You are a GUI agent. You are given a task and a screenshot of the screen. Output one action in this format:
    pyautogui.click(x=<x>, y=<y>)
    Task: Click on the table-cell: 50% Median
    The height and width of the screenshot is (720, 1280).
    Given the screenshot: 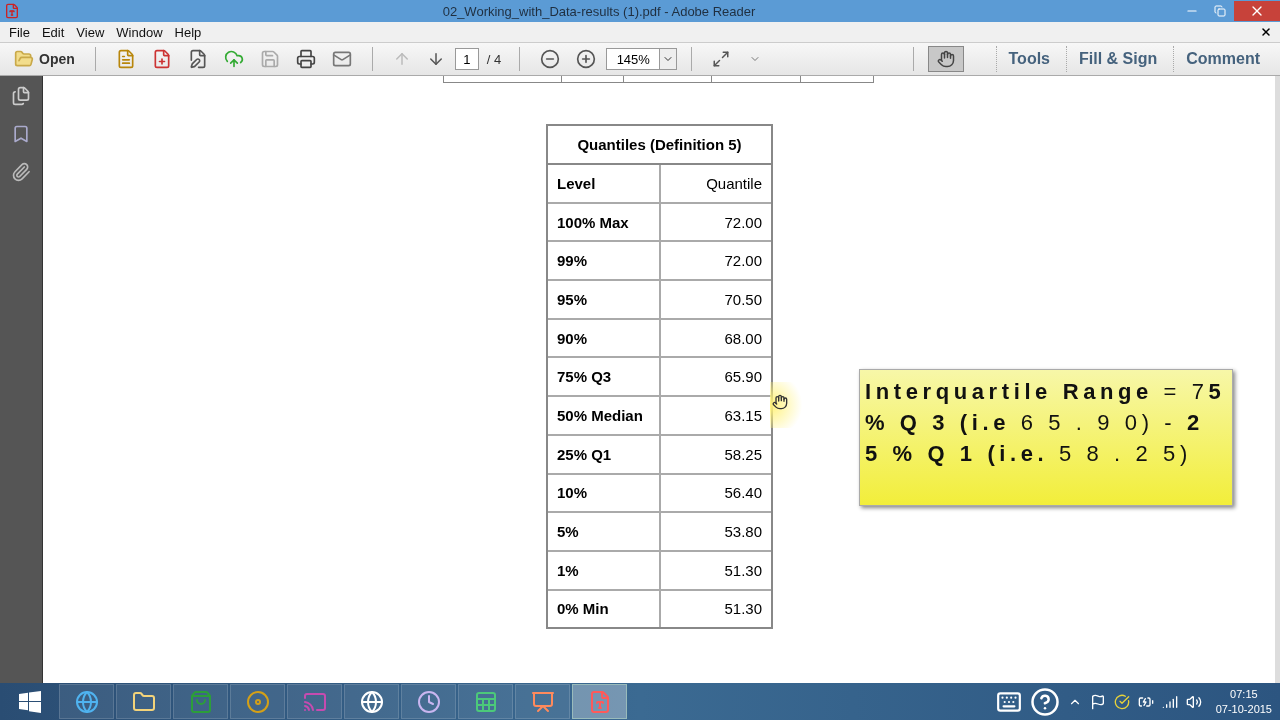 What is the action you would take?
    pyautogui.click(x=604, y=415)
    